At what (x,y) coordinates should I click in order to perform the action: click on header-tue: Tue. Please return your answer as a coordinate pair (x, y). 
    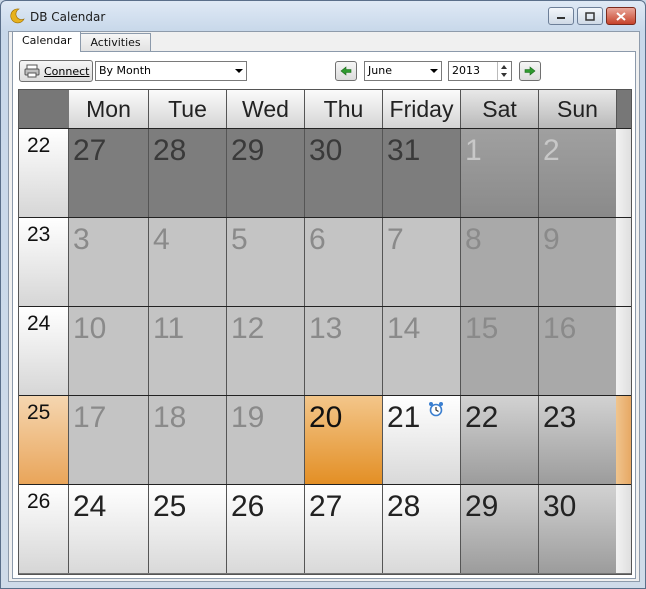
    Looking at the image, I should click on (188, 109).